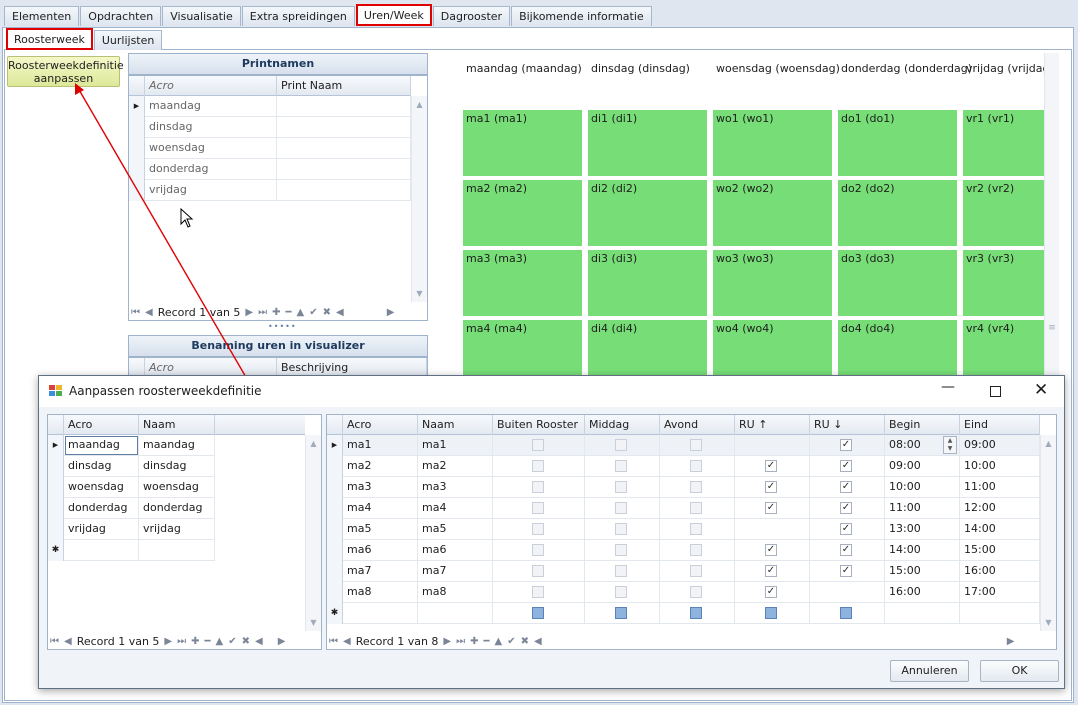 The height and width of the screenshot is (705, 1078). Describe the element at coordinates (922, 487) in the screenshot. I see `begin-cell: 10:00` at that location.